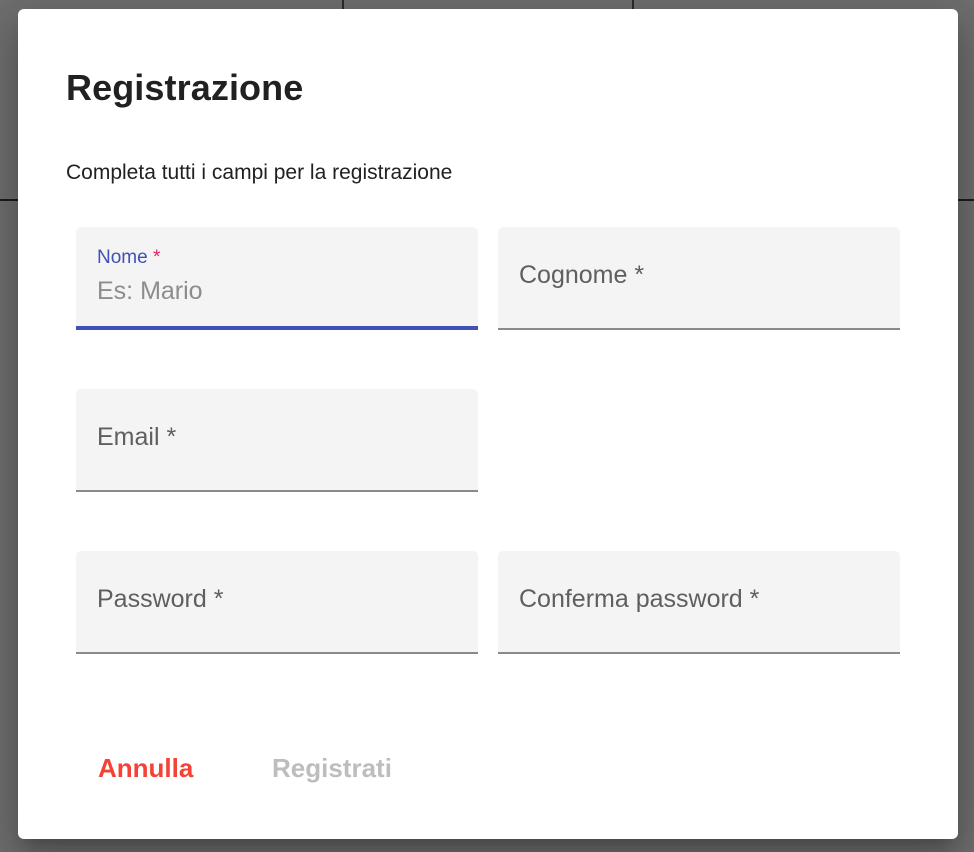 Image resolution: width=974 pixels, height=852 pixels. Describe the element at coordinates (185, 87) in the screenshot. I see `dialog-title: Registrazione` at that location.